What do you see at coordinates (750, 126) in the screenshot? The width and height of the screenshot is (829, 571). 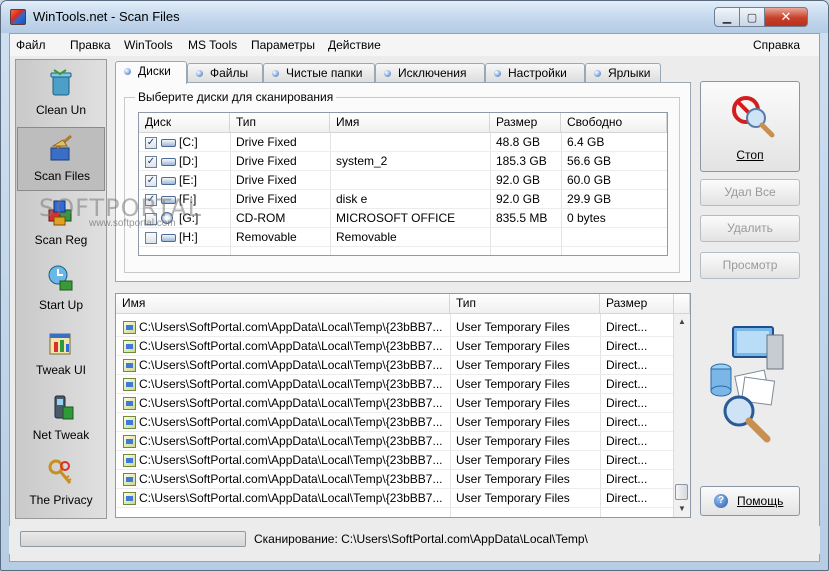 I see `stop-button: Стоп` at bounding box center [750, 126].